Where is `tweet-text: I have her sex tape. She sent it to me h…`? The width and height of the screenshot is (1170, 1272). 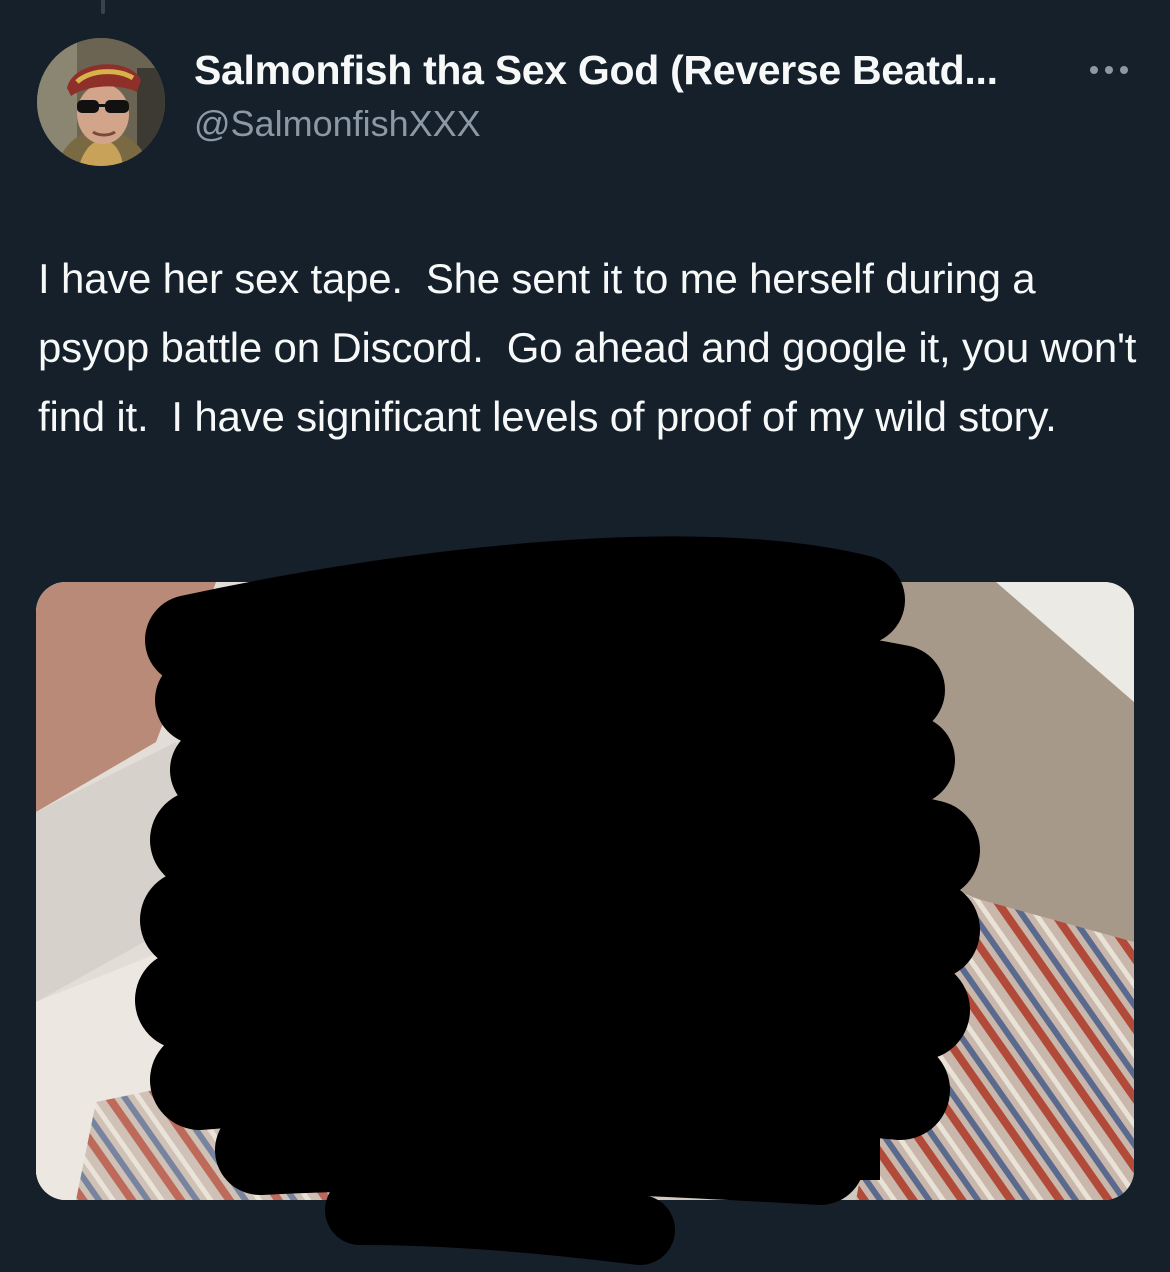
tweet-text: I have her sex tape. She sent it to me h… is located at coordinates (593, 347).